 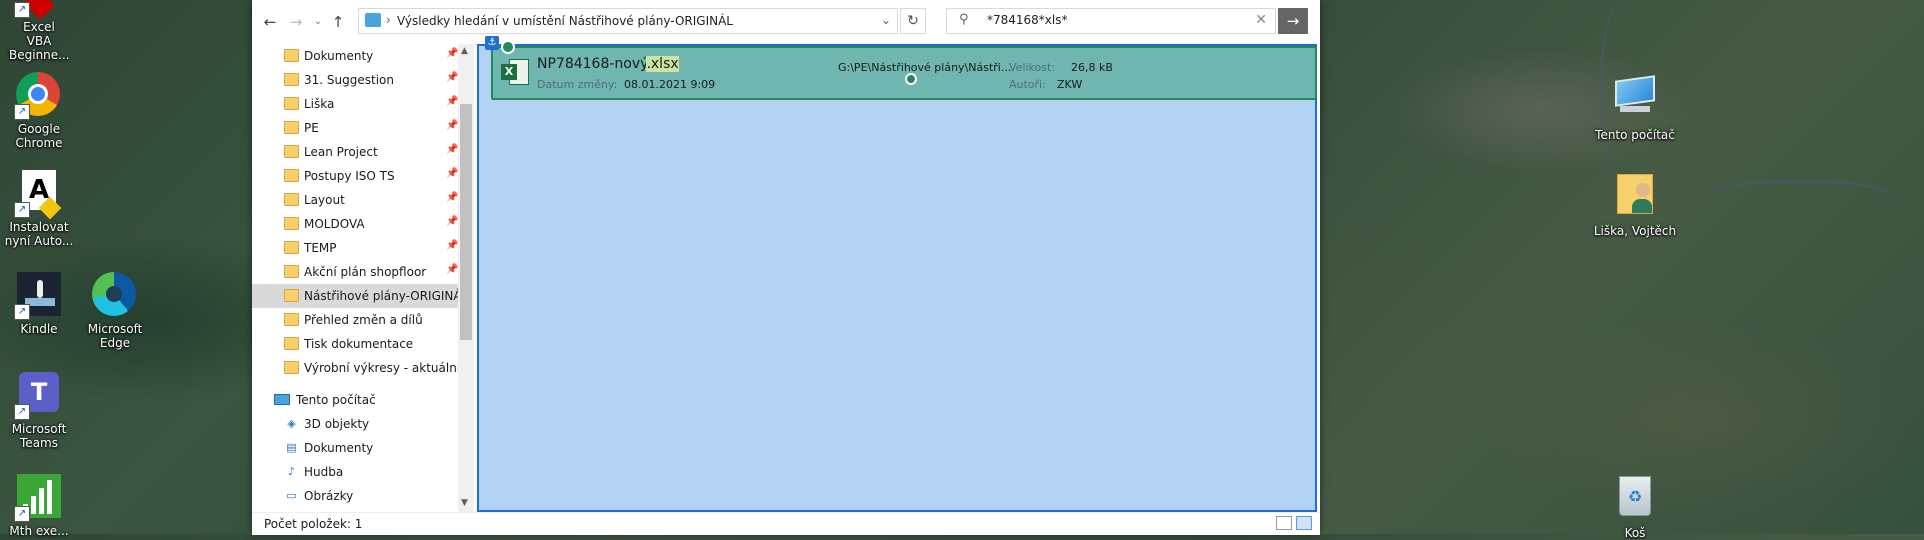 What do you see at coordinates (355, 80) in the screenshot?
I see `sidebar-item-suggestion: 31. Suggestion 📌` at bounding box center [355, 80].